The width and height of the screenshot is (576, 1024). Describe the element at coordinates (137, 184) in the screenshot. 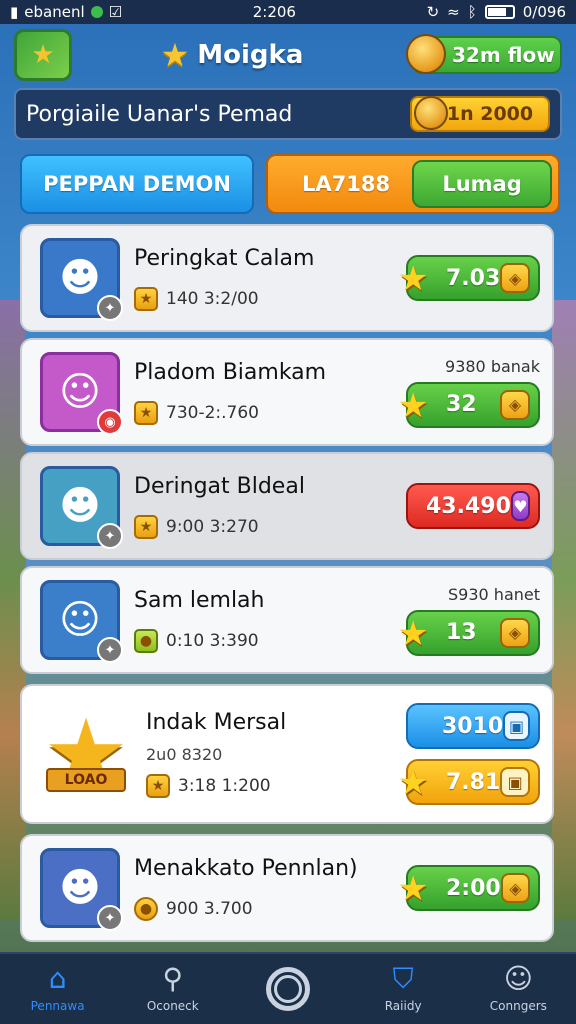

I see `tab-primary: PEPPAN DEMON` at that location.